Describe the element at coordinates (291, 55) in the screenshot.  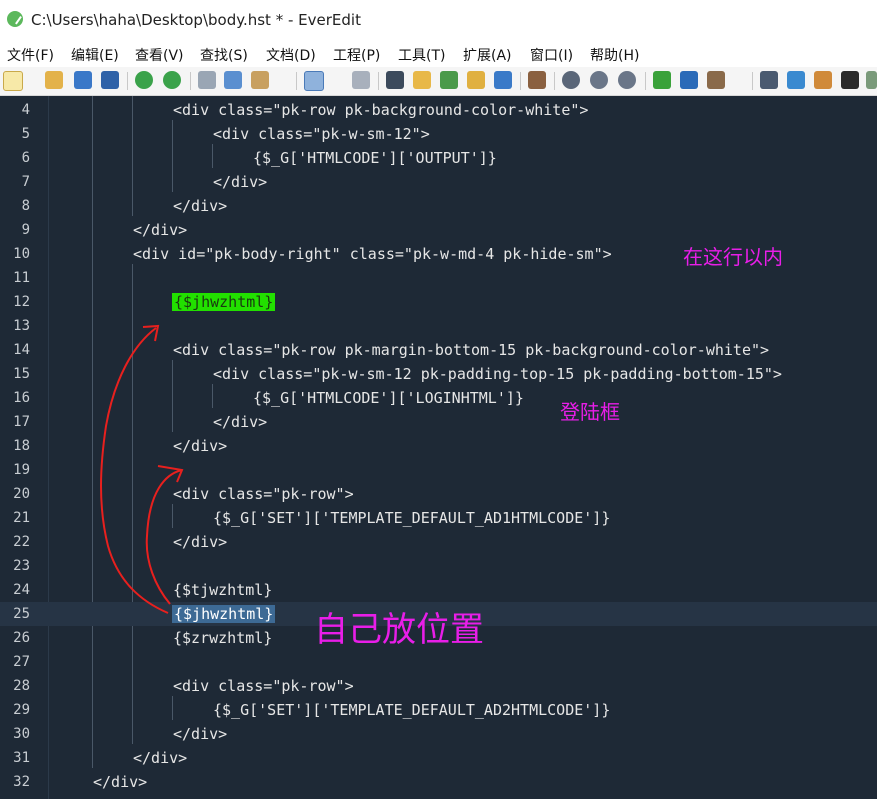
I see `menu-document: 文档(D)` at that location.